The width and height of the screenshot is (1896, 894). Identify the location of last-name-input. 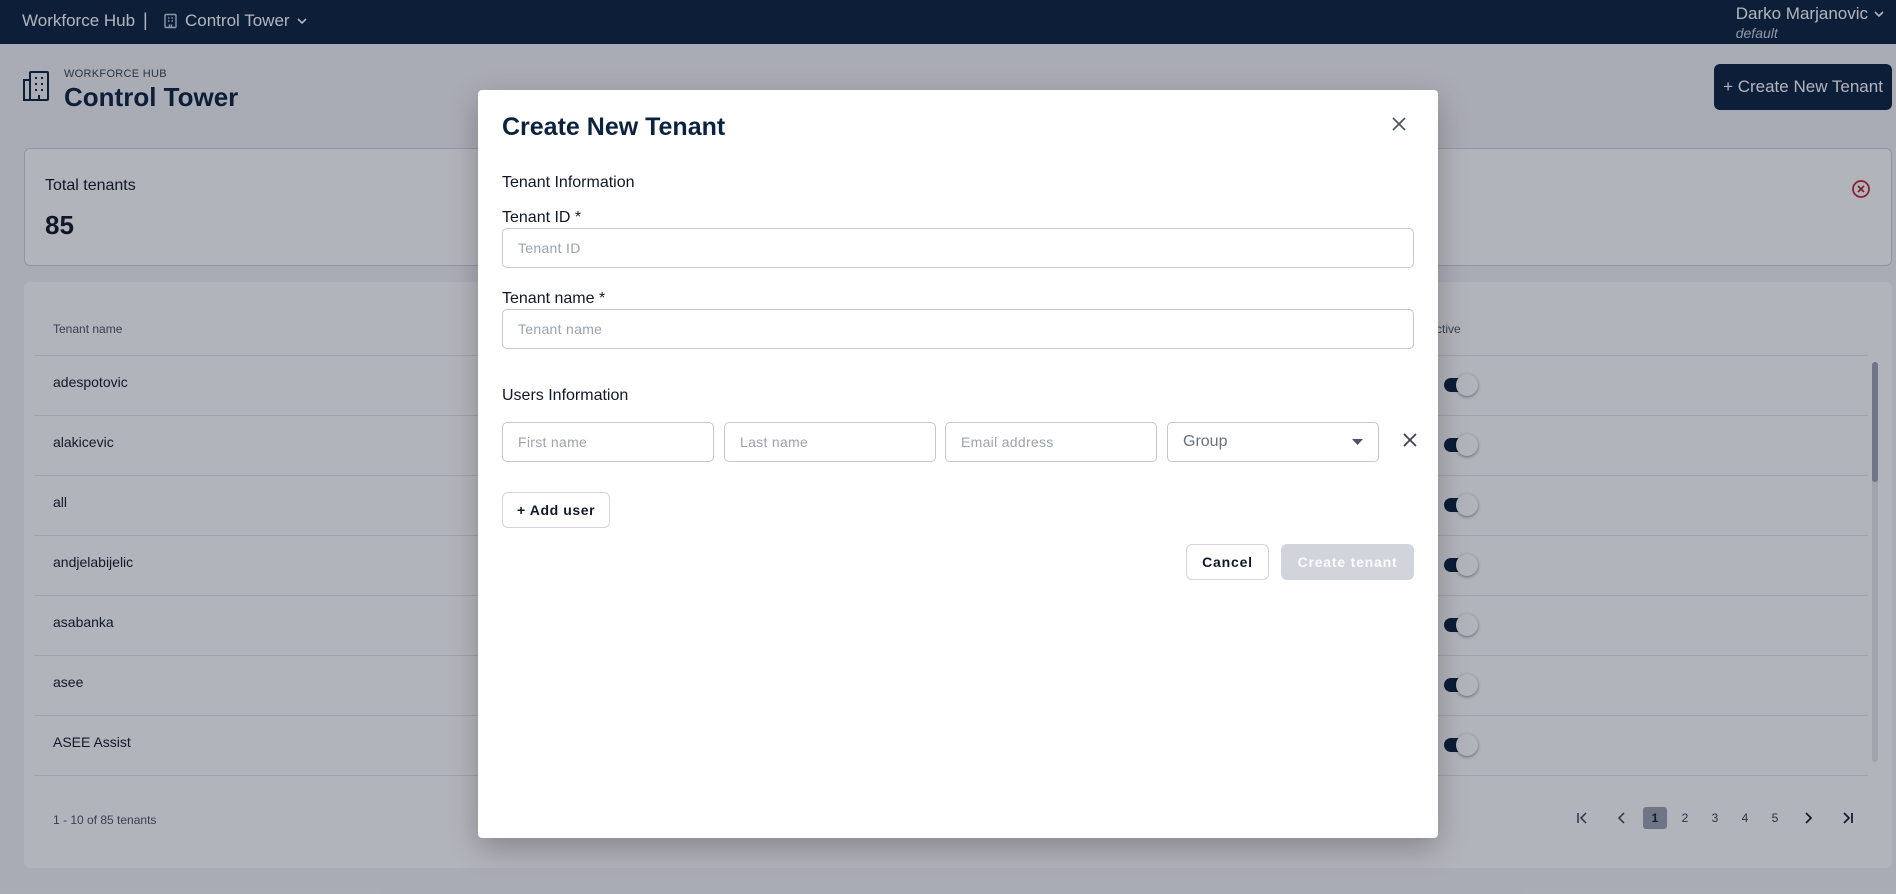
(830, 442).